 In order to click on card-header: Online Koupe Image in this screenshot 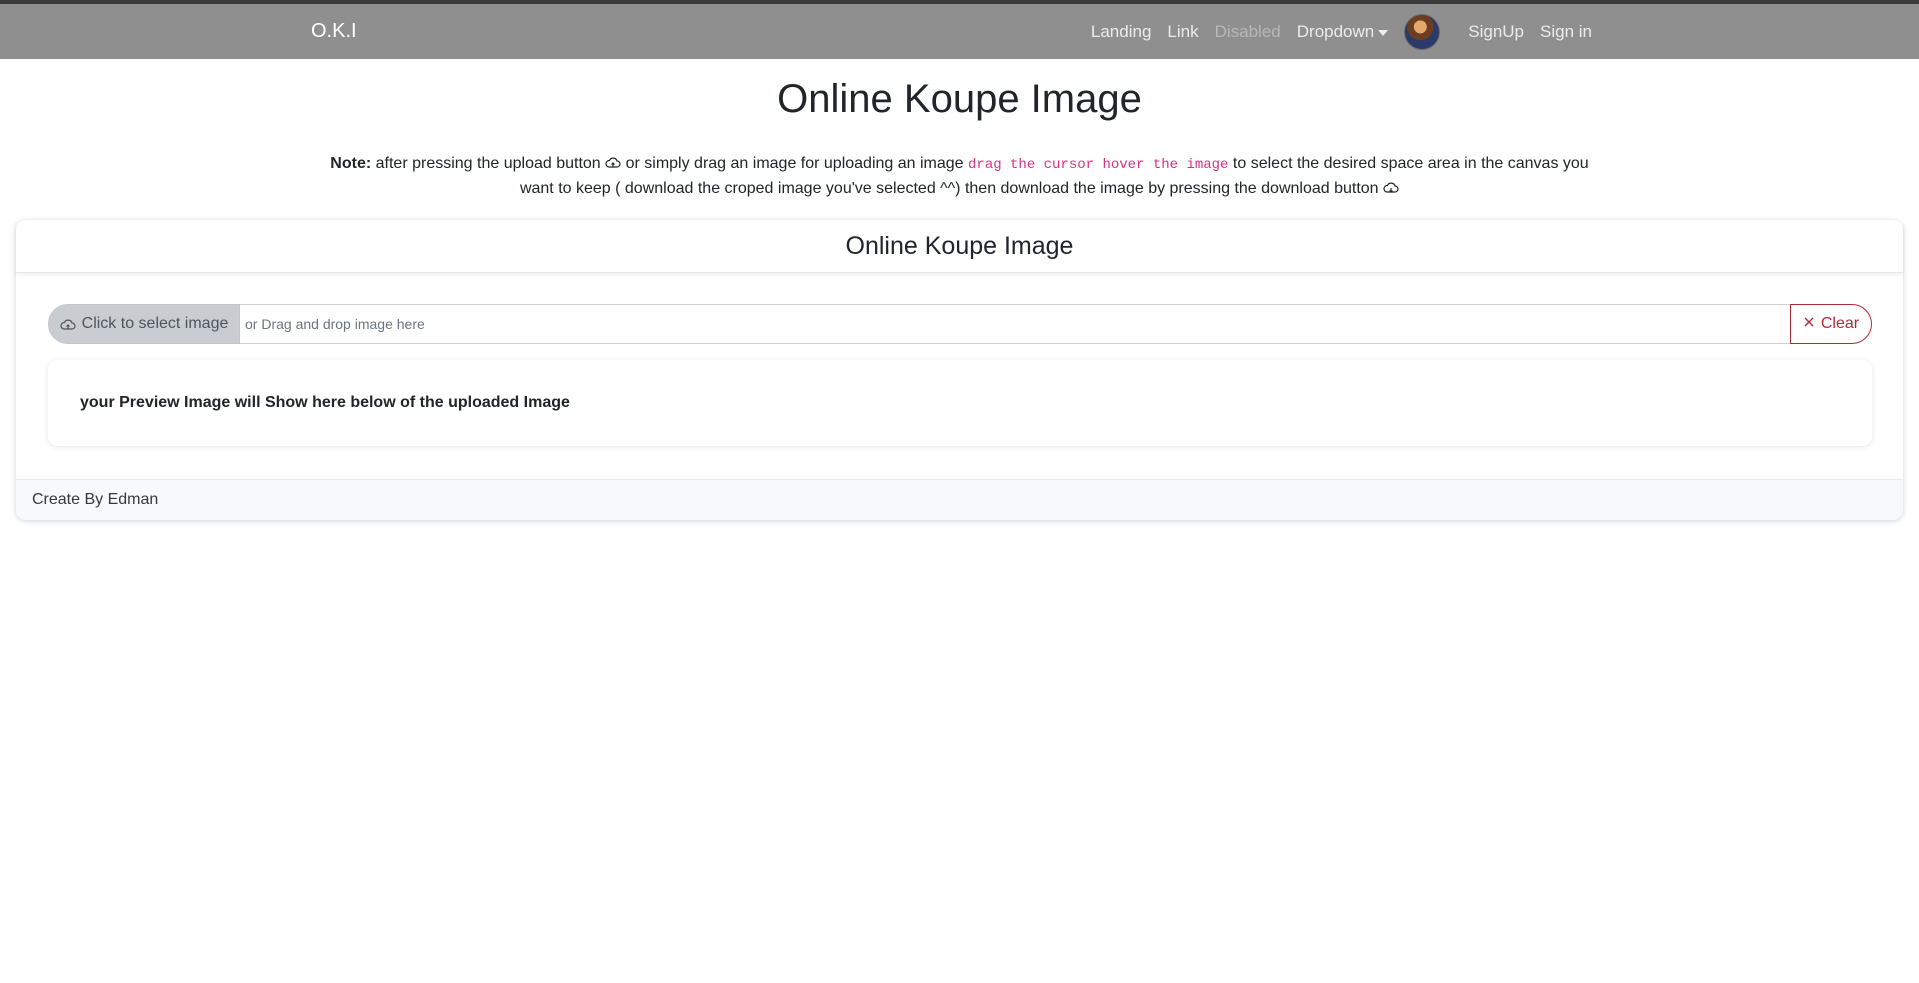, I will do `click(959, 246)`.